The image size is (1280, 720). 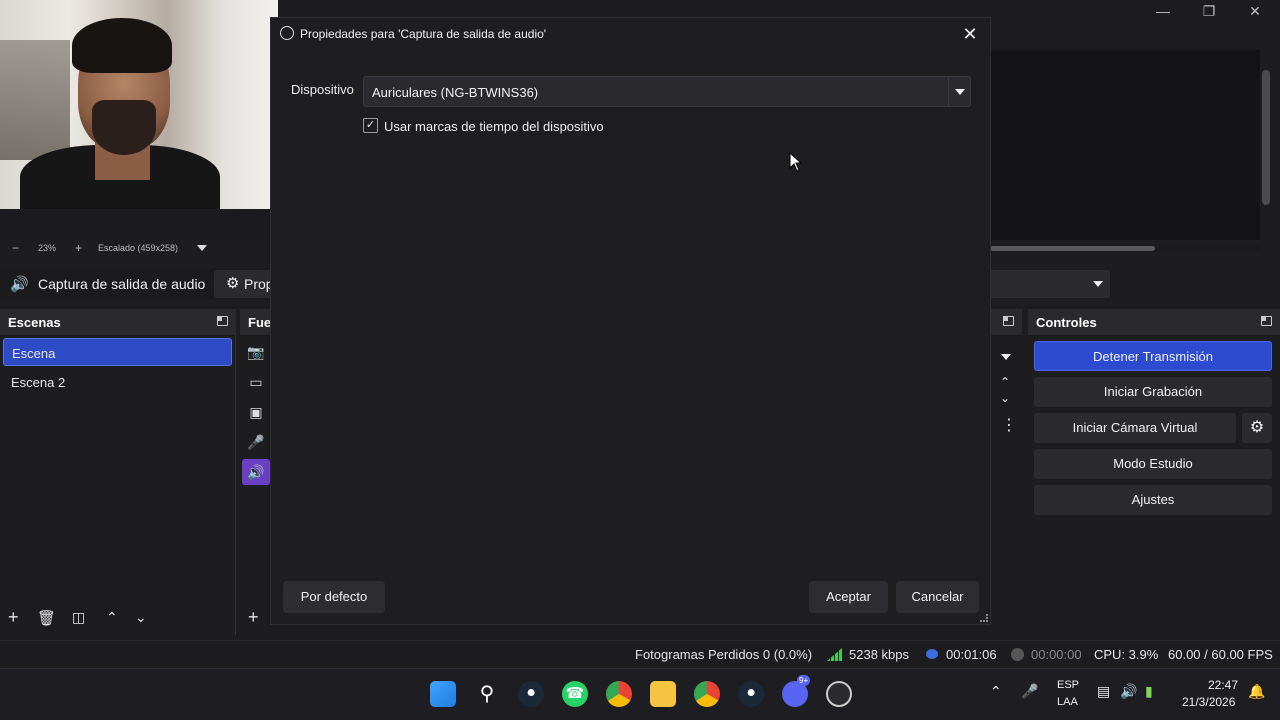 What do you see at coordinates (839, 694) in the screenshot?
I see `obs-icon` at bounding box center [839, 694].